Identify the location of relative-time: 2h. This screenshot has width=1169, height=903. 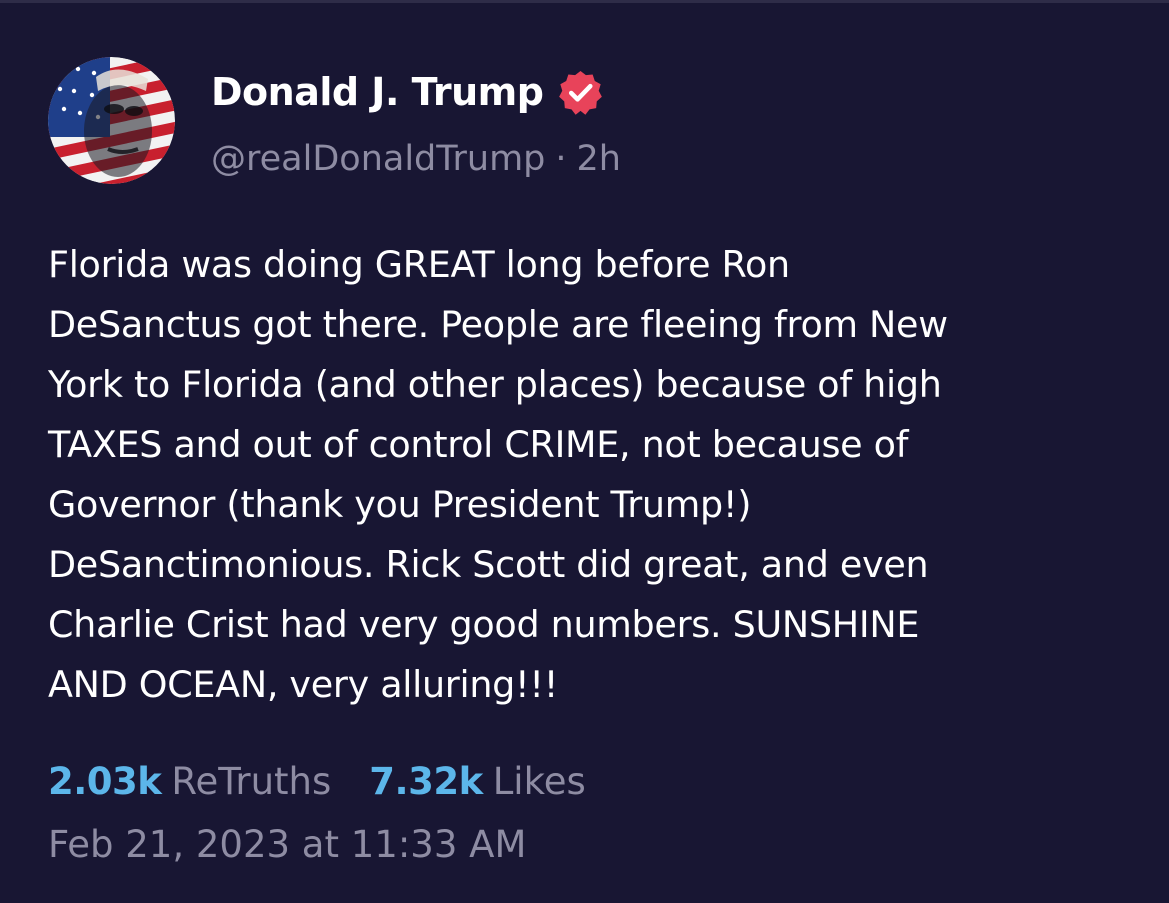
(599, 159).